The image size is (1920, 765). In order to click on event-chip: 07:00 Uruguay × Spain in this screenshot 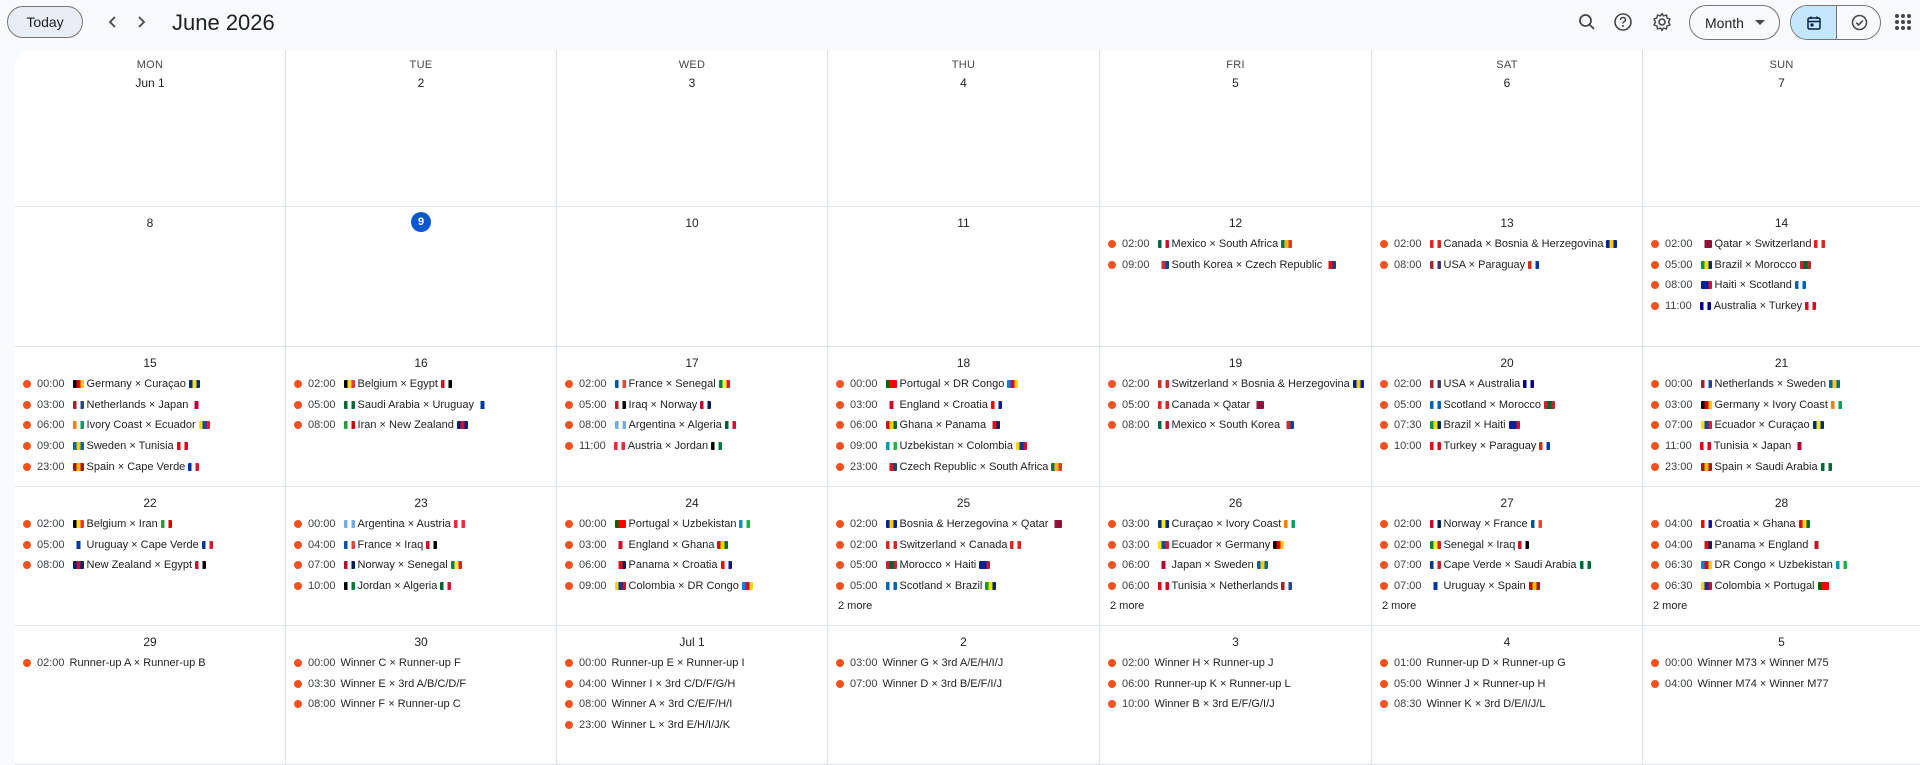, I will do `click(1509, 586)`.